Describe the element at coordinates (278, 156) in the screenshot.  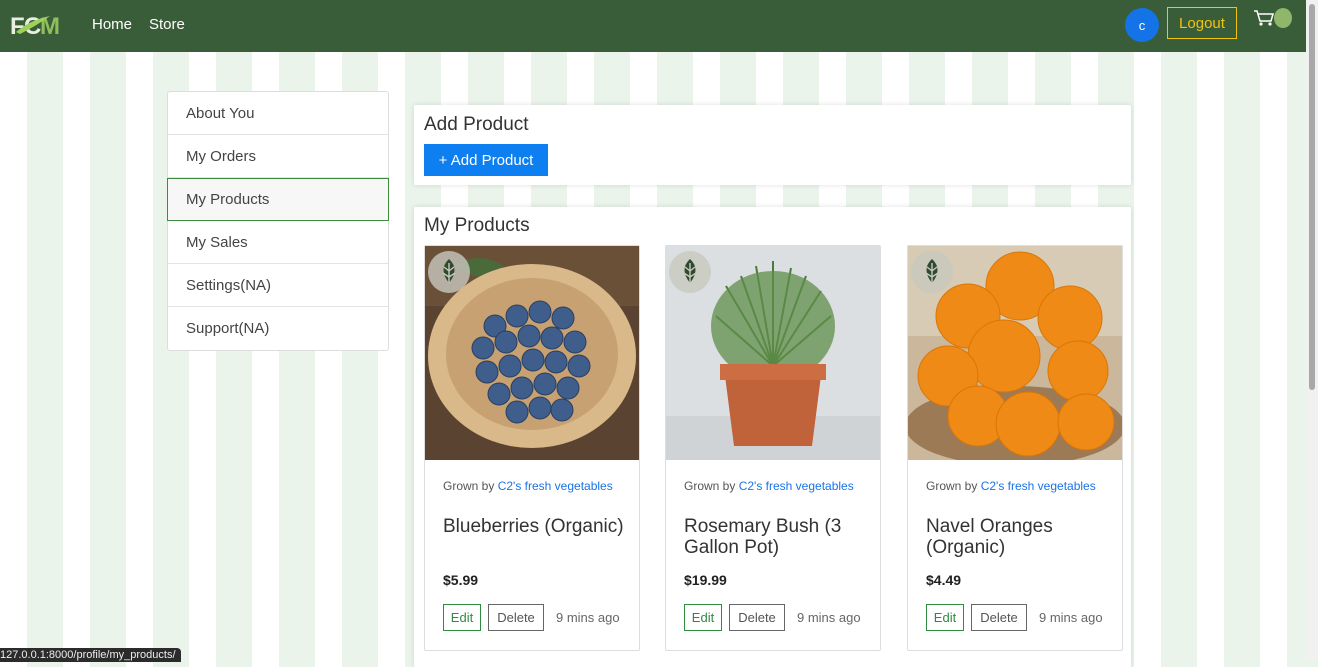
I see `sidebar-item-my-orders: My Orders` at that location.